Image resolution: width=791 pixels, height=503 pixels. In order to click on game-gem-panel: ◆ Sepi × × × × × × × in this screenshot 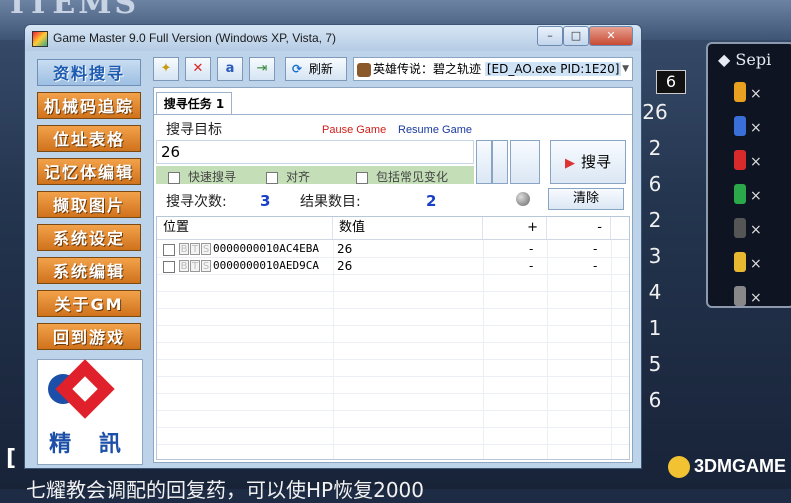, I will do `click(748, 175)`.